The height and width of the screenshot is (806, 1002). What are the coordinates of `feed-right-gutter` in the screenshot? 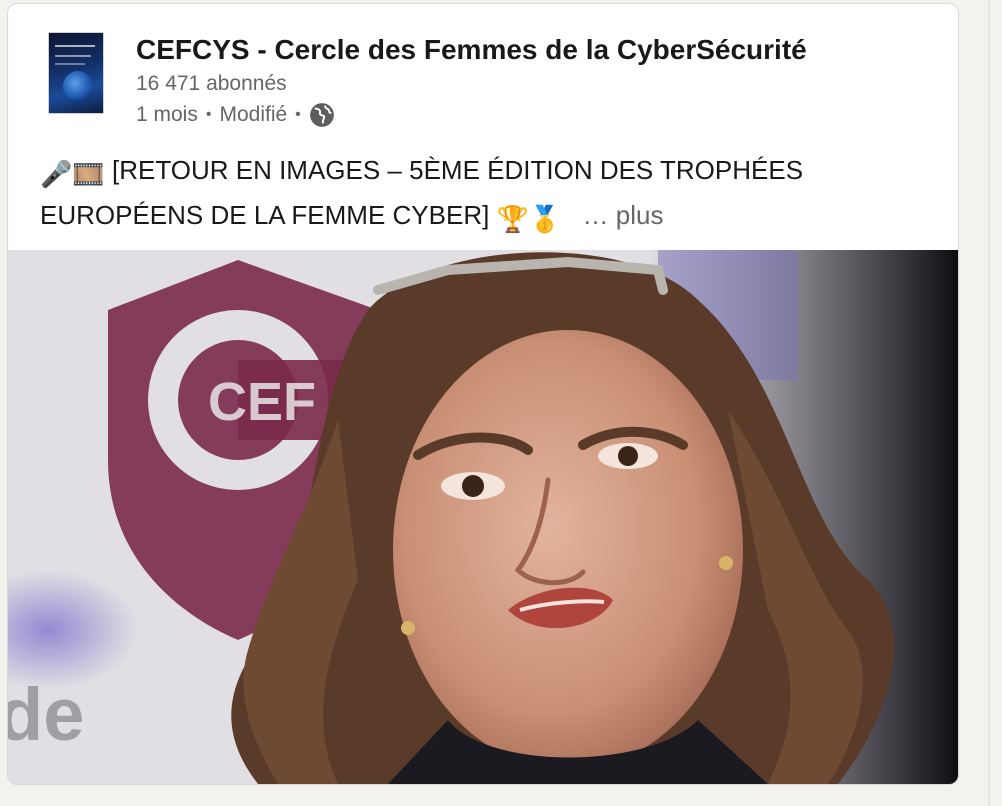 It's located at (984, 403).